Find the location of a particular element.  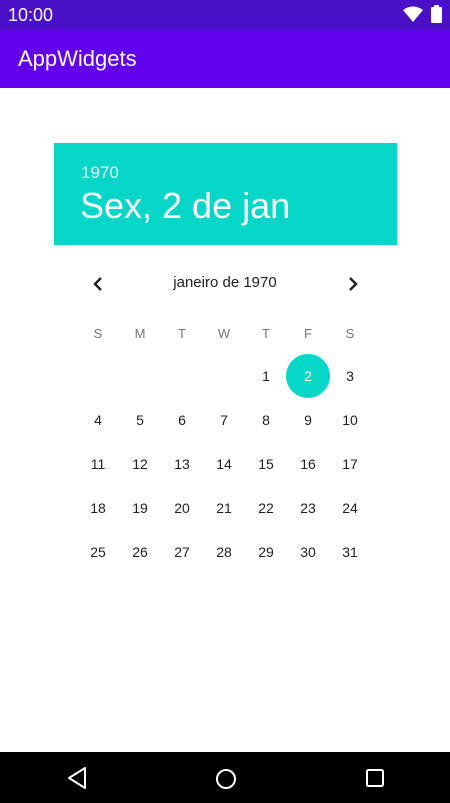

date-picker-header: 1970 Sex, 2 de jan is located at coordinates (225, 194).